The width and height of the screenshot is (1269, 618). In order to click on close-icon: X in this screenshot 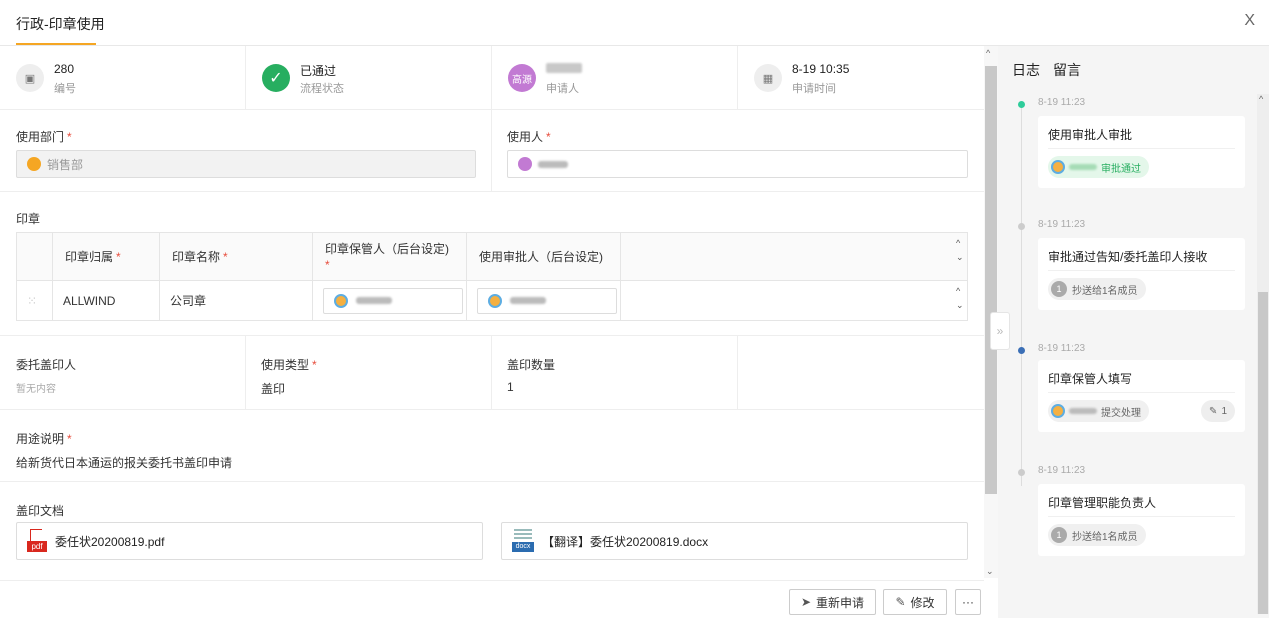, I will do `click(1249, 21)`.